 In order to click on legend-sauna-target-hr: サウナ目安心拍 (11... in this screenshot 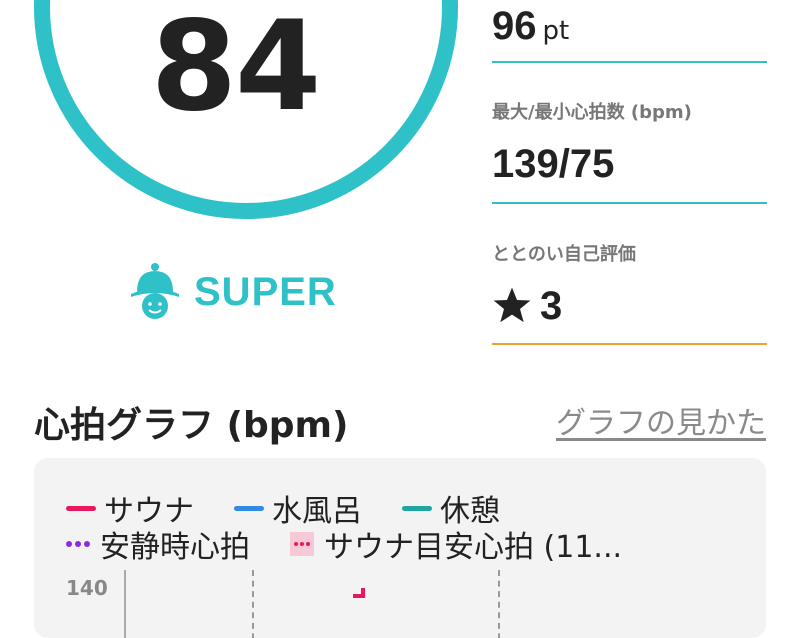, I will do `click(456, 544)`.